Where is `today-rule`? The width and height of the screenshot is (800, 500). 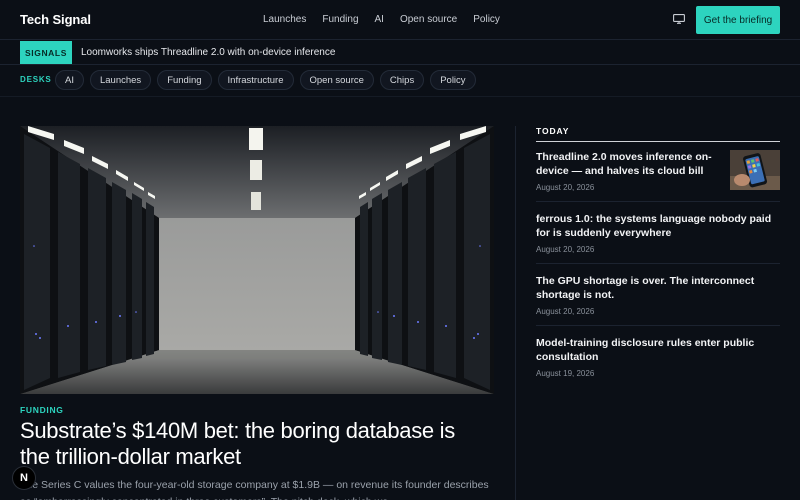
today-rule is located at coordinates (658, 141).